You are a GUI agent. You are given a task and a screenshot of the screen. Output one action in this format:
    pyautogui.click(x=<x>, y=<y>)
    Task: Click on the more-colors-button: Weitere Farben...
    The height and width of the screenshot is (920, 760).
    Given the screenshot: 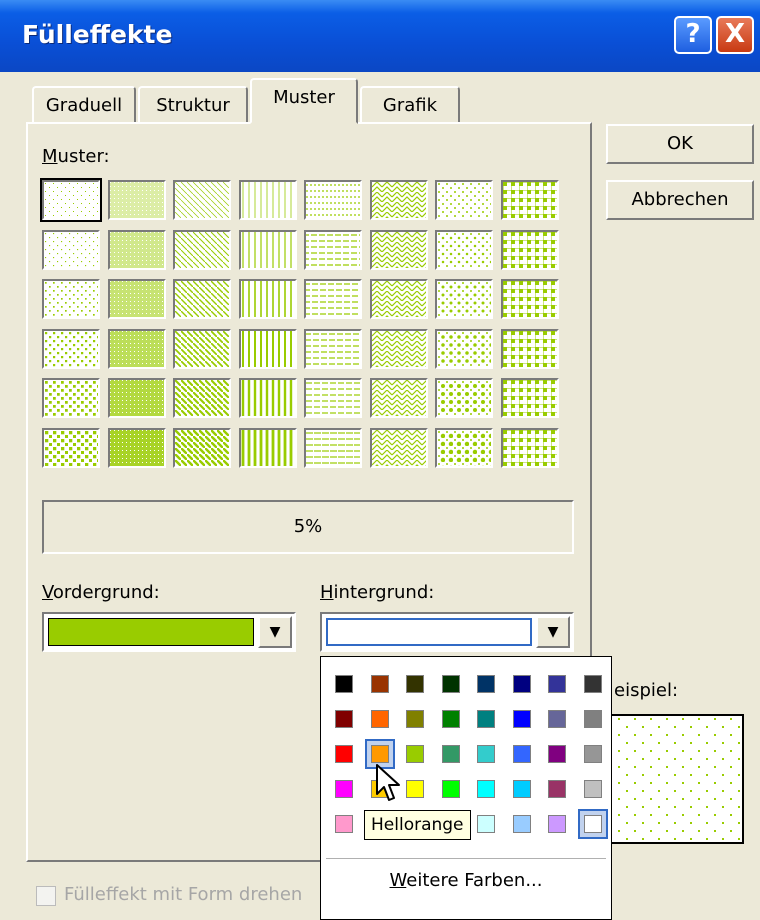 What is the action you would take?
    pyautogui.click(x=466, y=880)
    